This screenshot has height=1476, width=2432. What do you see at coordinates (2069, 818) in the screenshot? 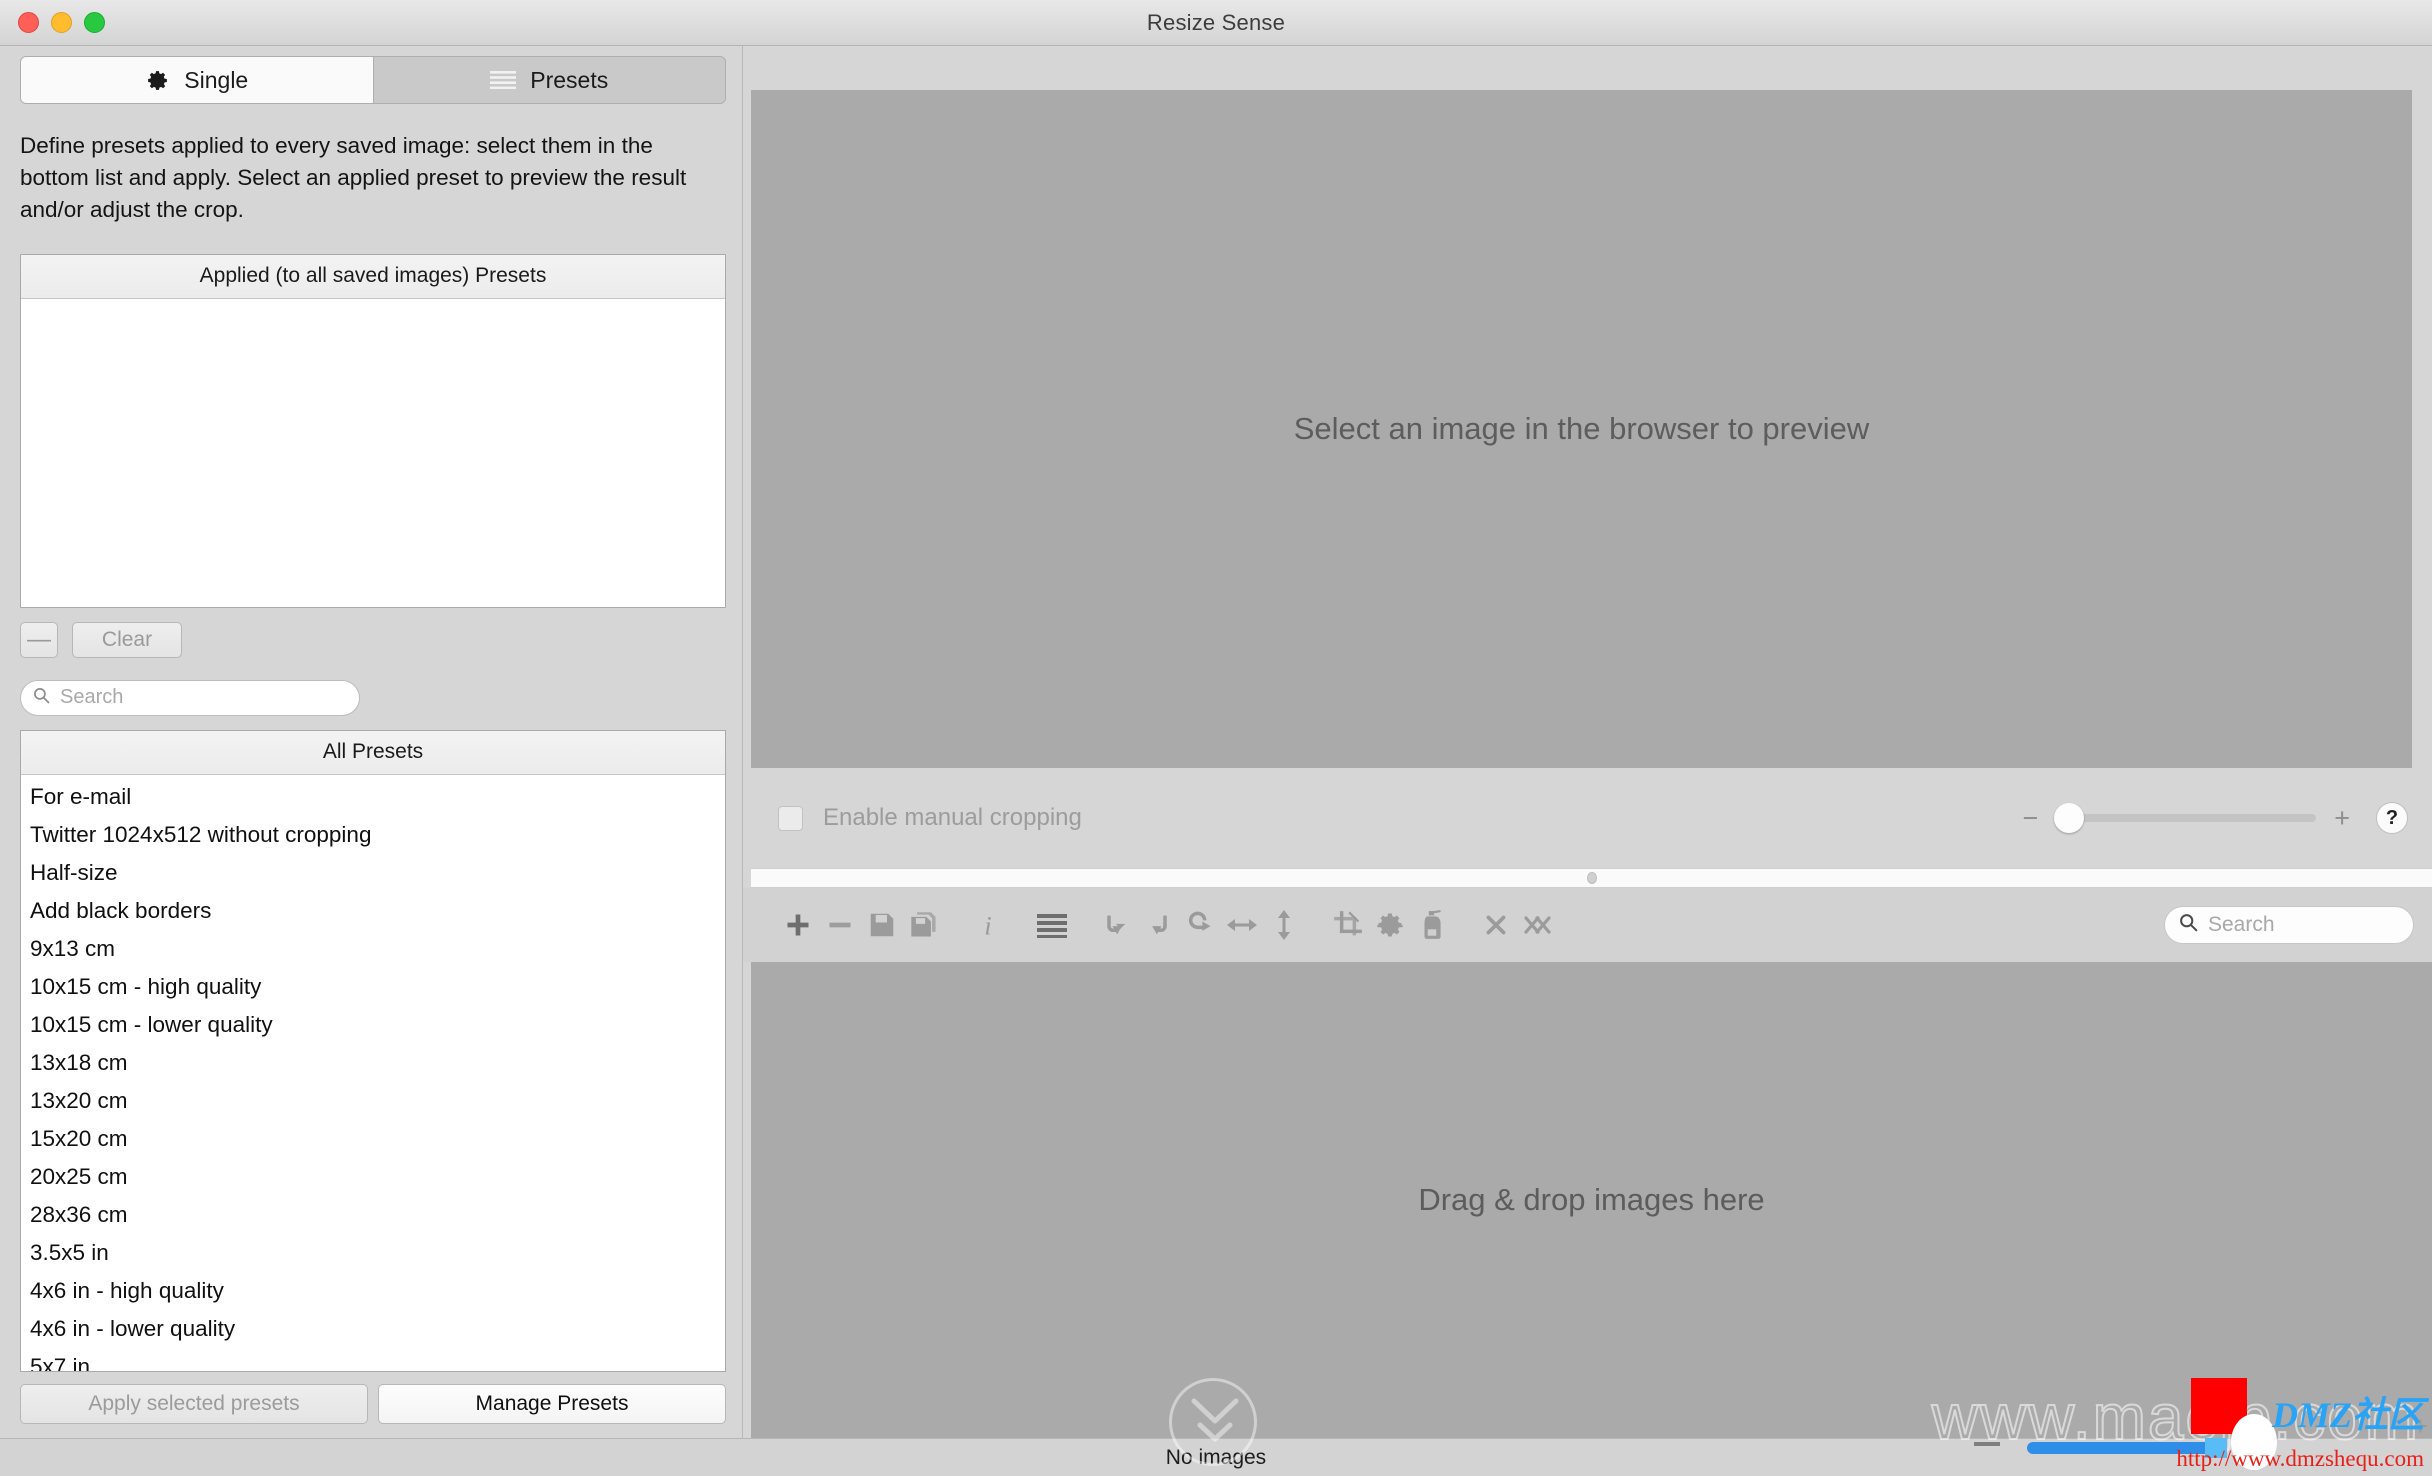
I see `zoom-slider-knob` at bounding box center [2069, 818].